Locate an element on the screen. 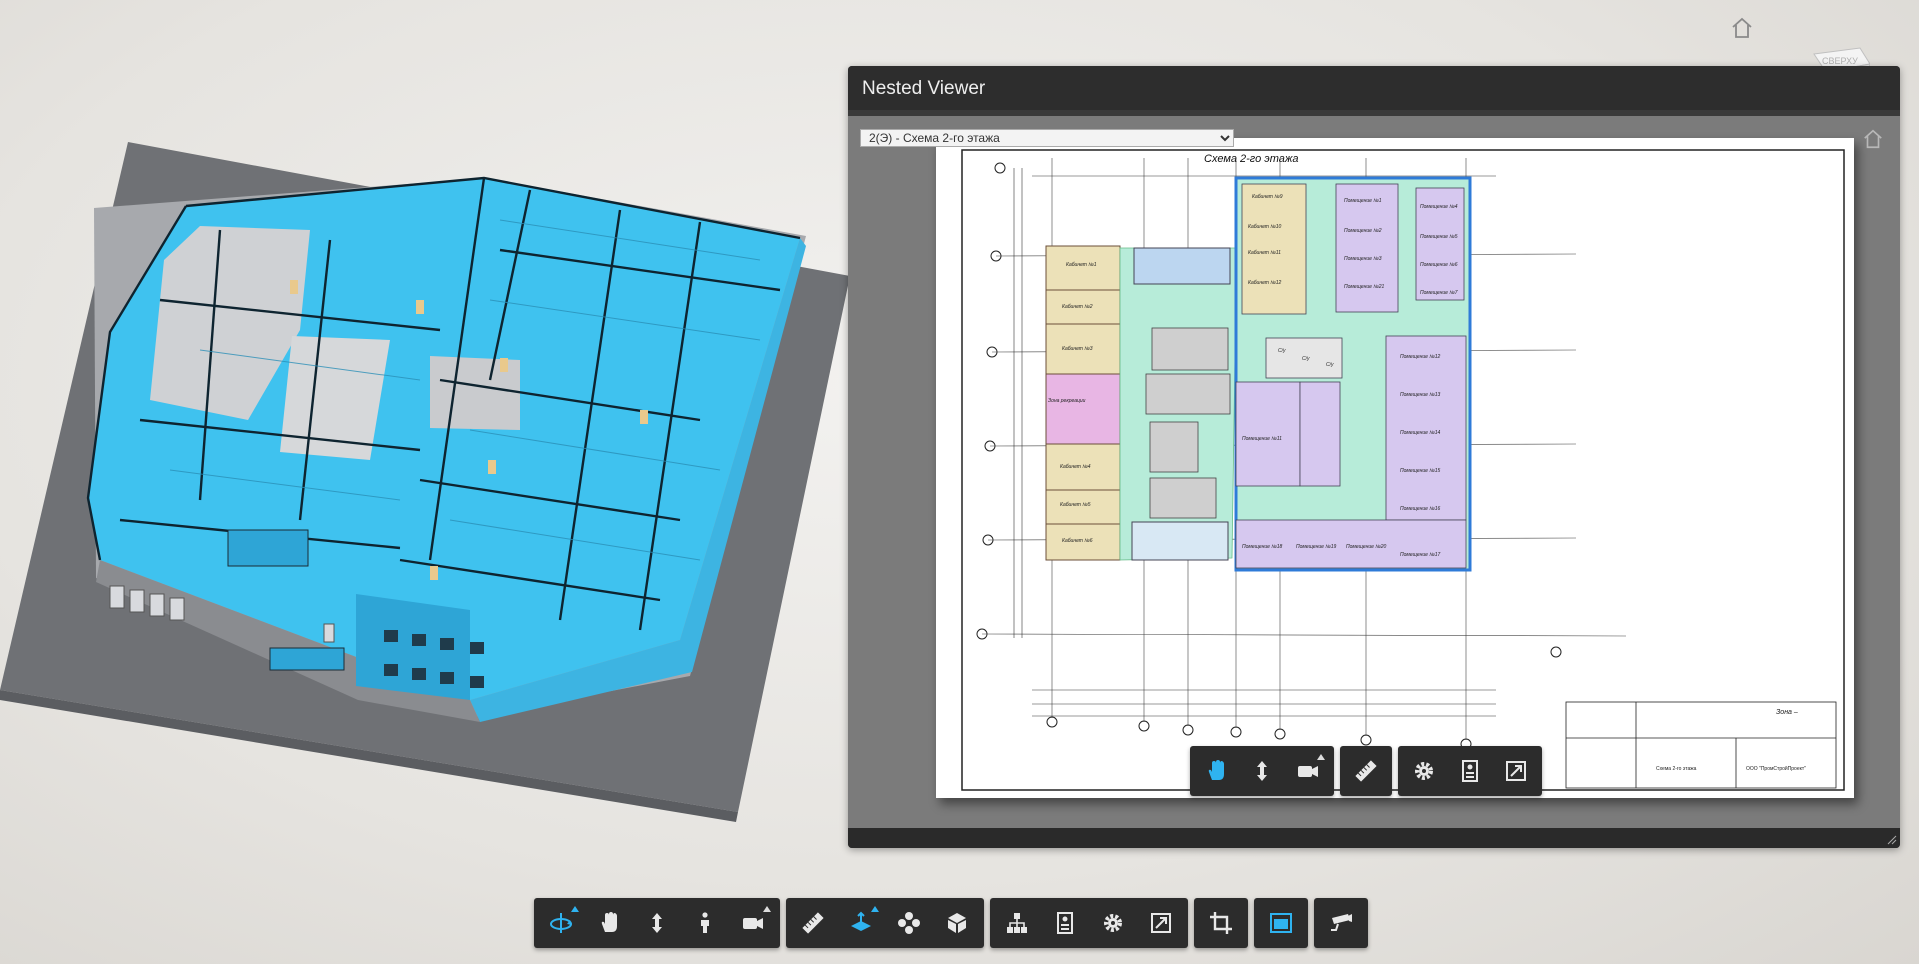 This screenshot has width=1919, height=964. walk-tool is located at coordinates (705, 923).